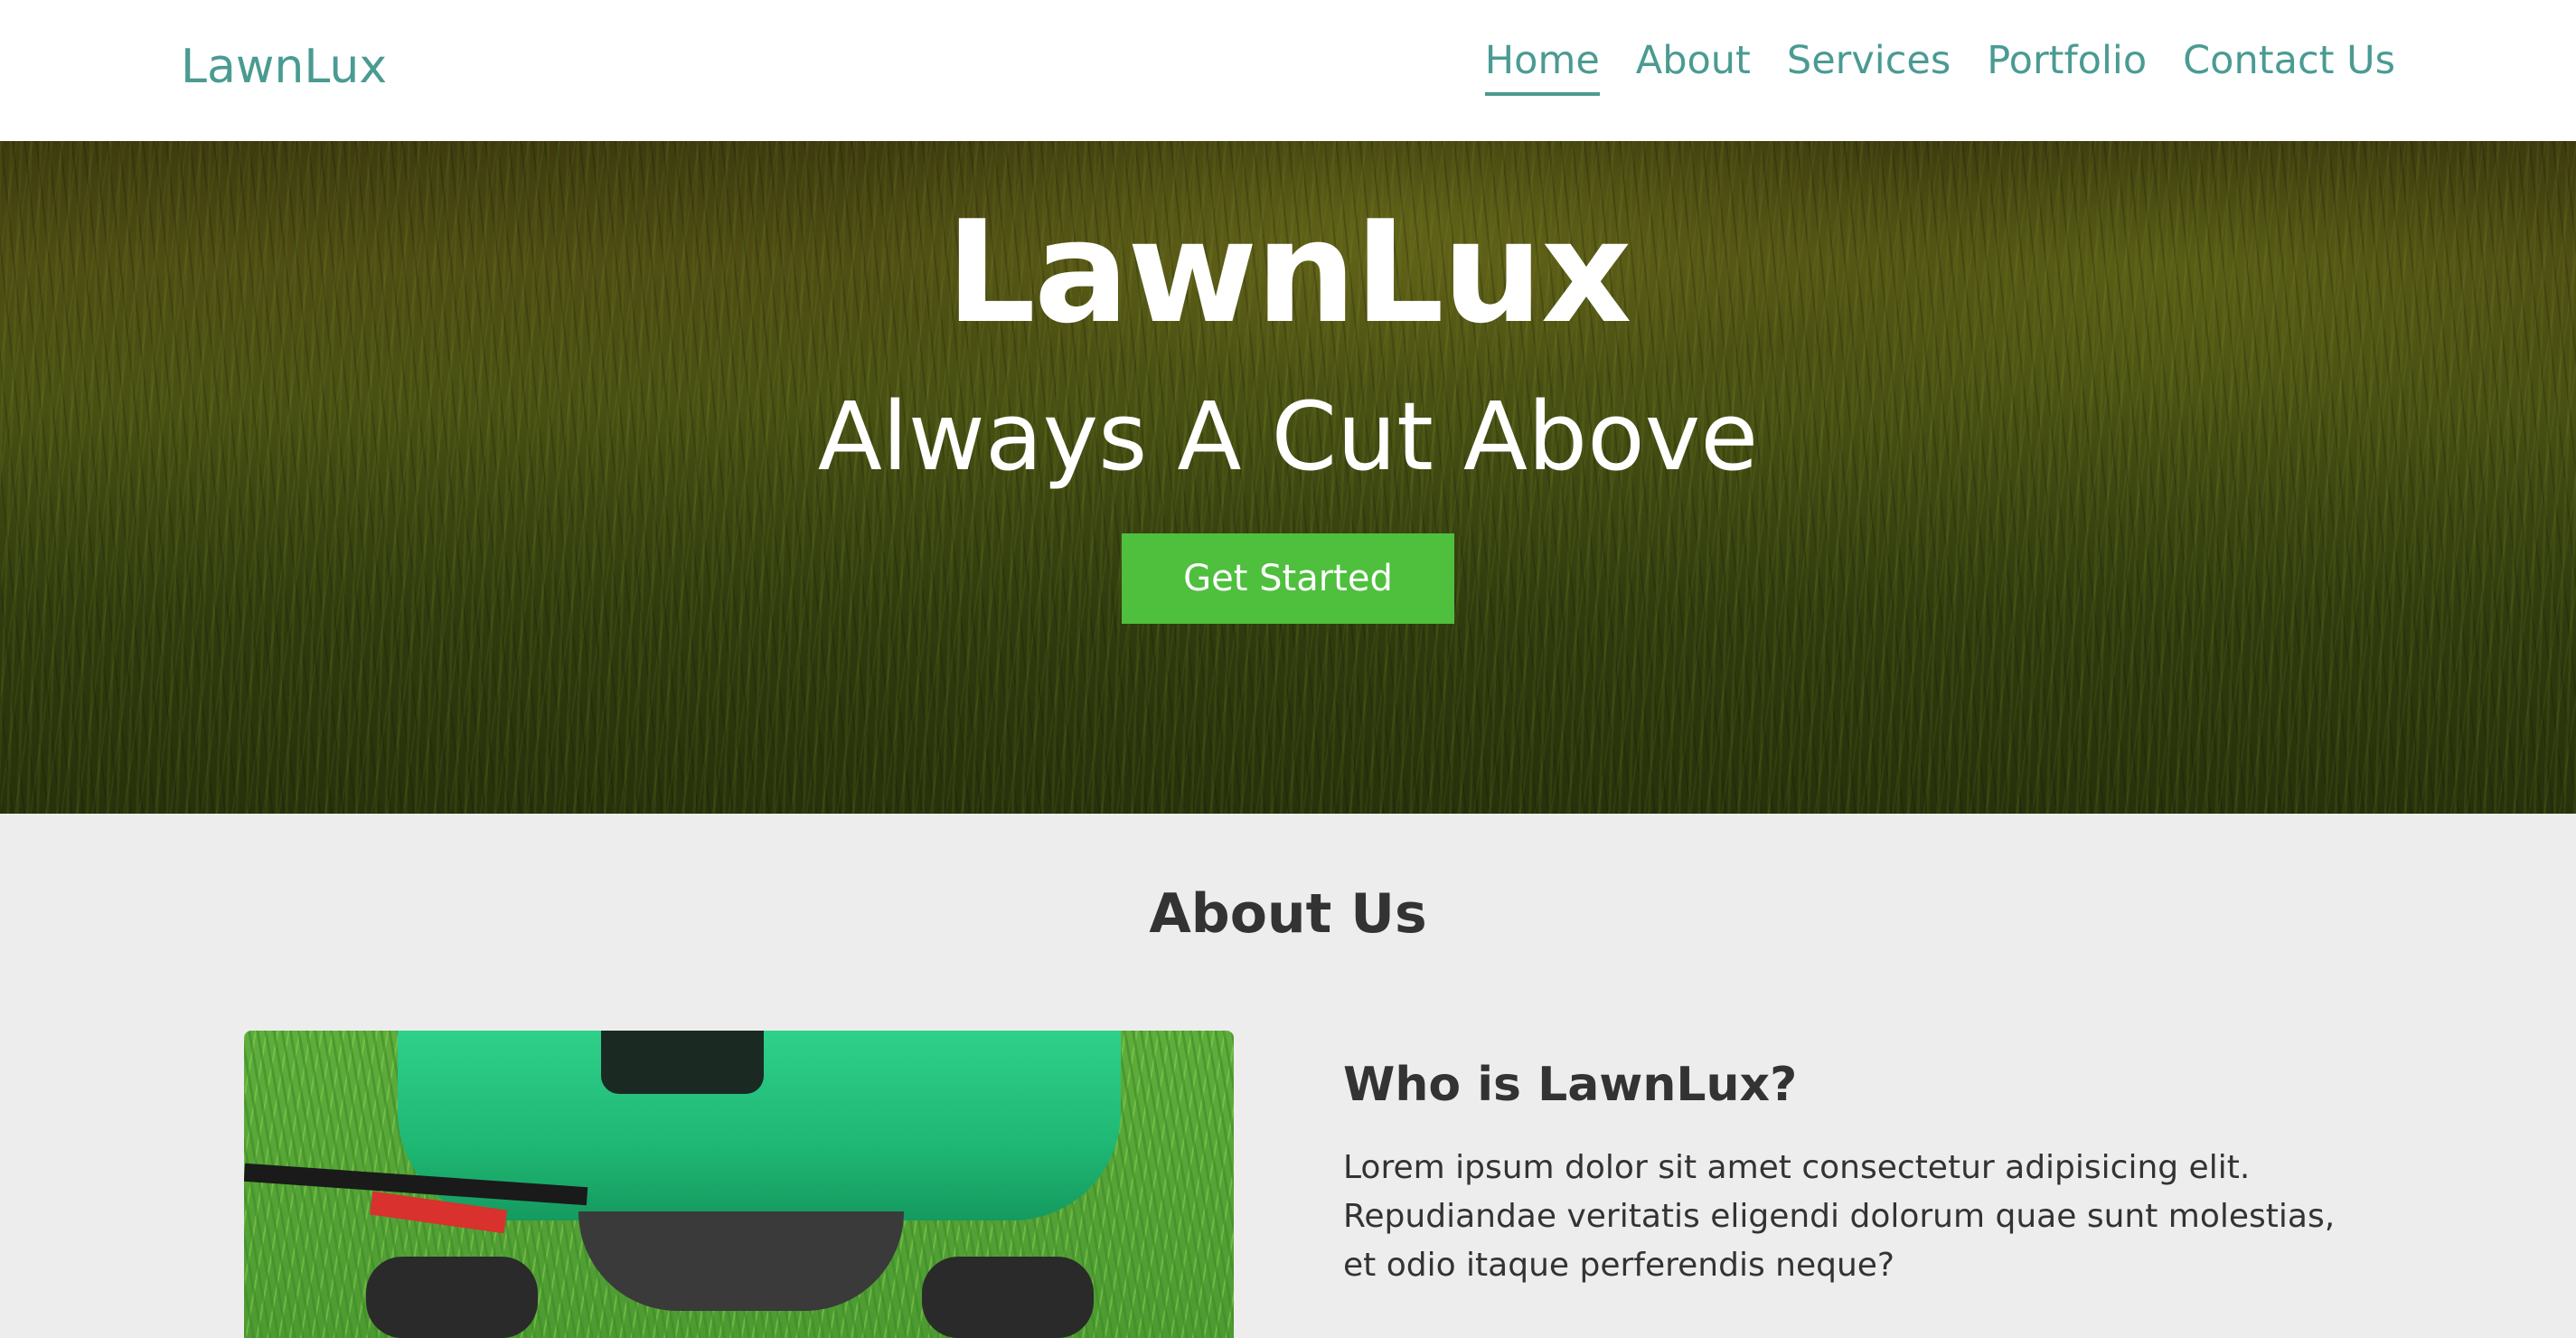  What do you see at coordinates (1288, 914) in the screenshot?
I see `about-heading: About Us` at bounding box center [1288, 914].